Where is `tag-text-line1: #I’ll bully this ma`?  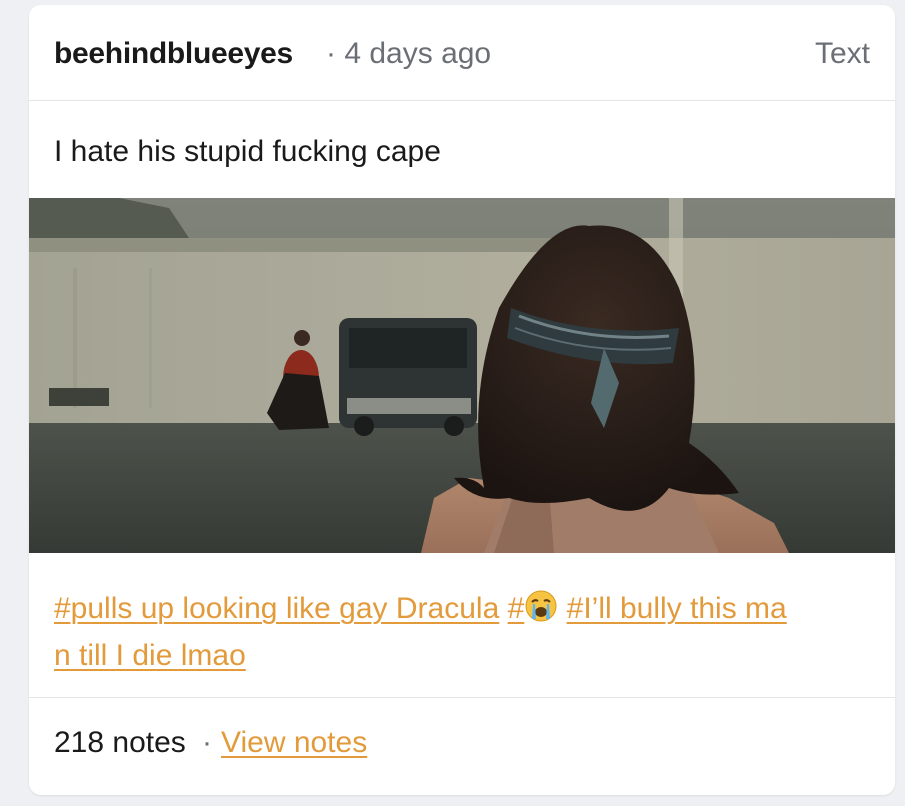 tag-text-line1: #I’ll bully this ma is located at coordinates (676, 608).